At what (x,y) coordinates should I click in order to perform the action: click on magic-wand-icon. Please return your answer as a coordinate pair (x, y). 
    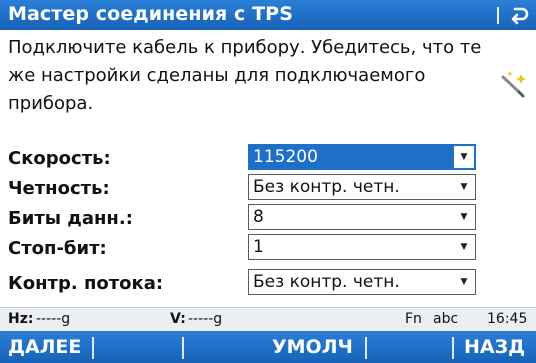
    Looking at the image, I should click on (514, 85).